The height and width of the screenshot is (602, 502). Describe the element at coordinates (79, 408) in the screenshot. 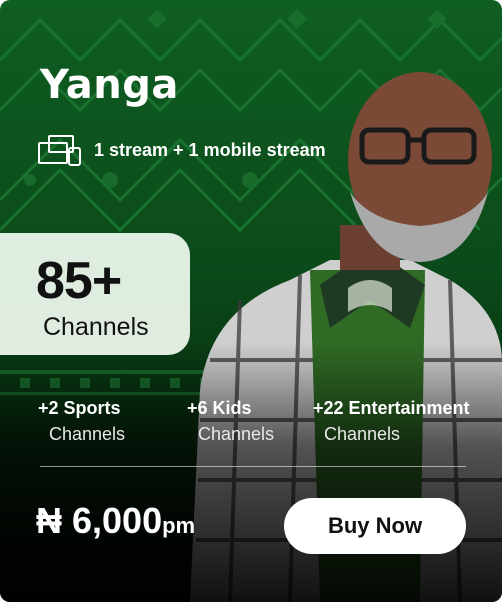

I see `category-count: +2 Sports` at that location.